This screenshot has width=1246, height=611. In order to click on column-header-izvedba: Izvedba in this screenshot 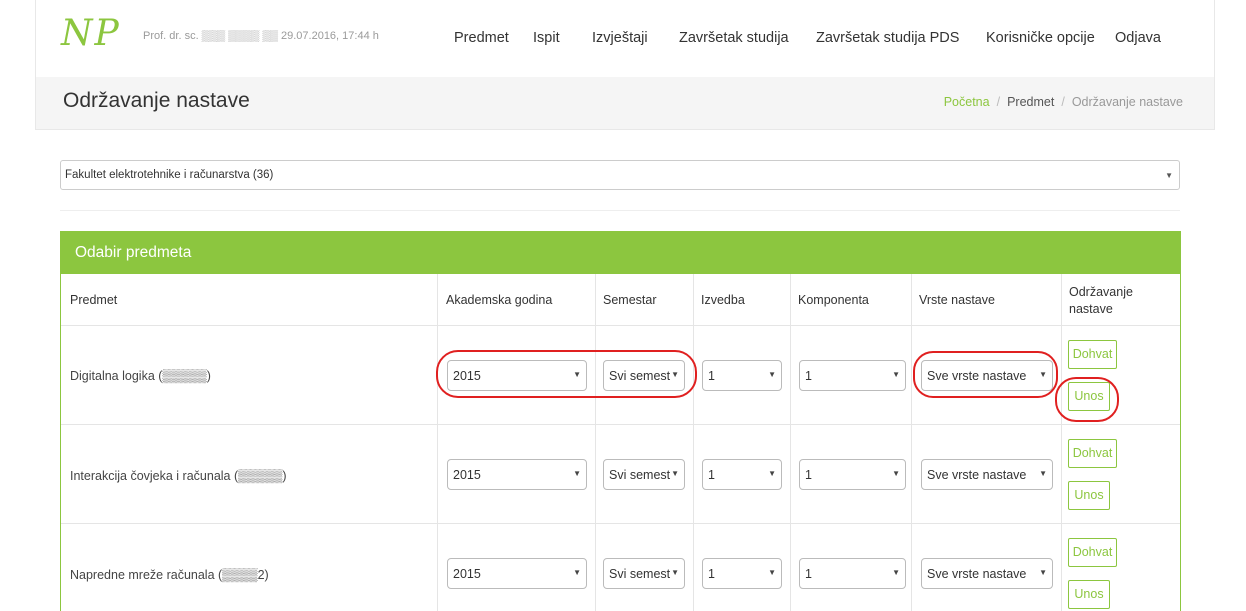, I will do `click(723, 300)`.